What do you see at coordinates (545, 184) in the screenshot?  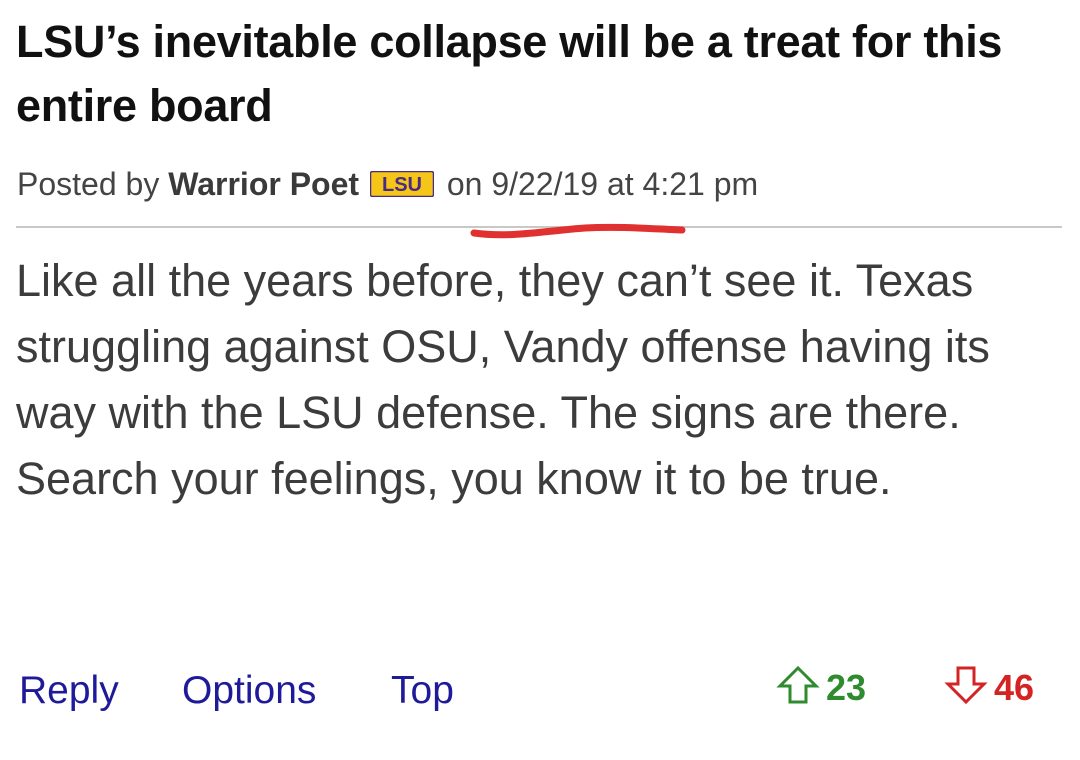 I see `post-date: 9/22/19` at bounding box center [545, 184].